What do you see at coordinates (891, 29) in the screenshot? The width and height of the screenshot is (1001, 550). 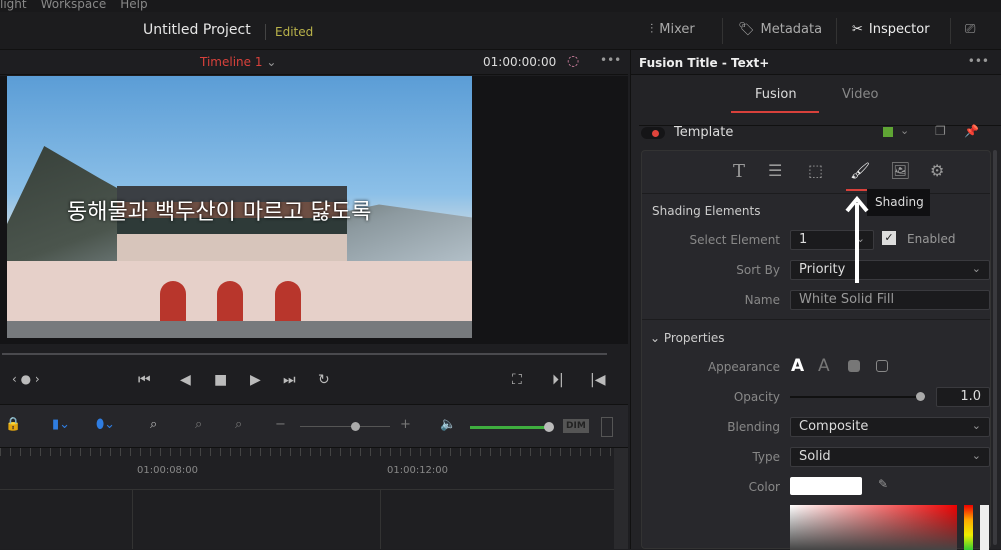 I see `inspector-button: ✂ Inspector` at bounding box center [891, 29].